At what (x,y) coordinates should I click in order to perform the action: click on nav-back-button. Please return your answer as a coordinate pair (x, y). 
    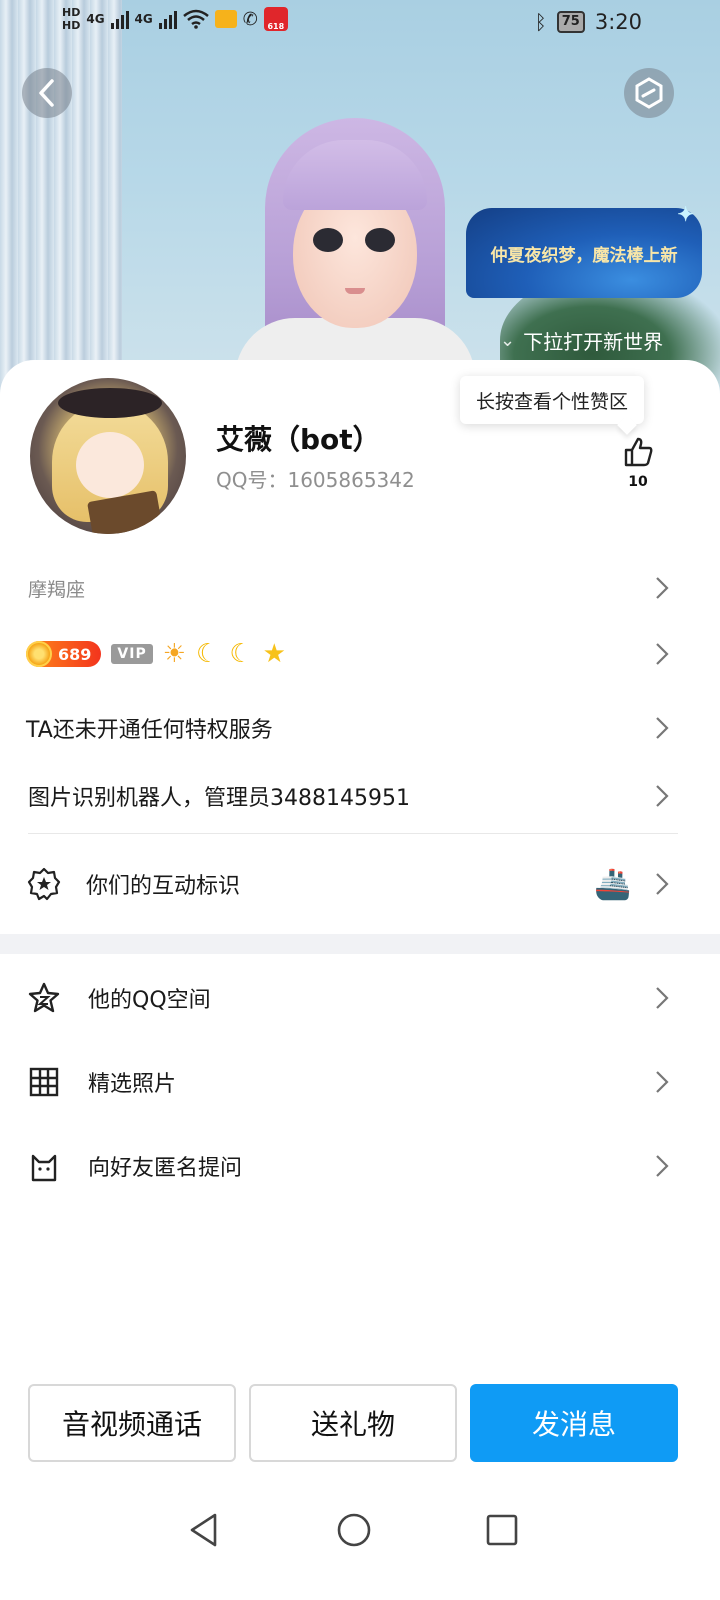
    Looking at the image, I should click on (204, 1530).